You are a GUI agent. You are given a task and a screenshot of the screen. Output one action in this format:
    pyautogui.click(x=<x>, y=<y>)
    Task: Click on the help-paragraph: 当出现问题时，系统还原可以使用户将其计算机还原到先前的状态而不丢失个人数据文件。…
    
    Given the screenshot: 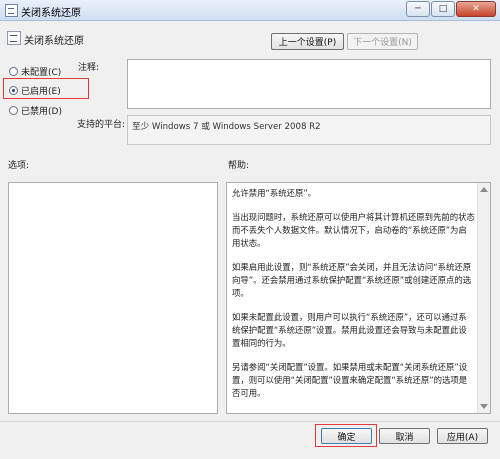 What is the action you would take?
    pyautogui.click(x=353, y=230)
    